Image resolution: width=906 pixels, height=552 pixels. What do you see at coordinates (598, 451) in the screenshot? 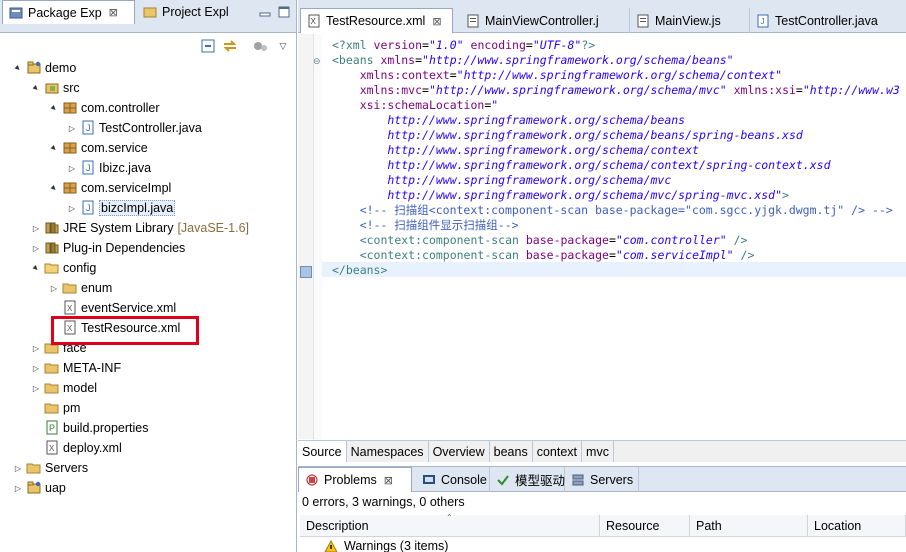
I see `page-tab-mvc: mvc` at bounding box center [598, 451].